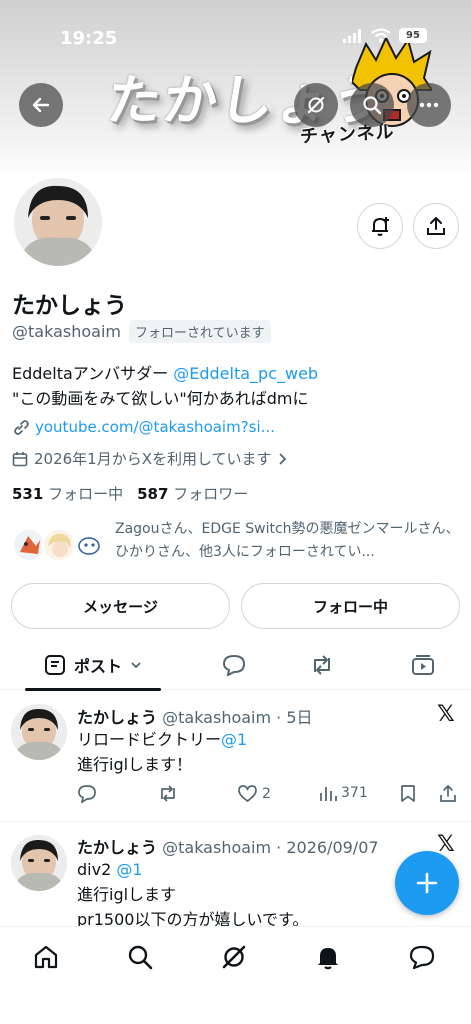 The height and width of the screenshot is (1024, 471). I want to click on avatar-photo, so click(58, 222).